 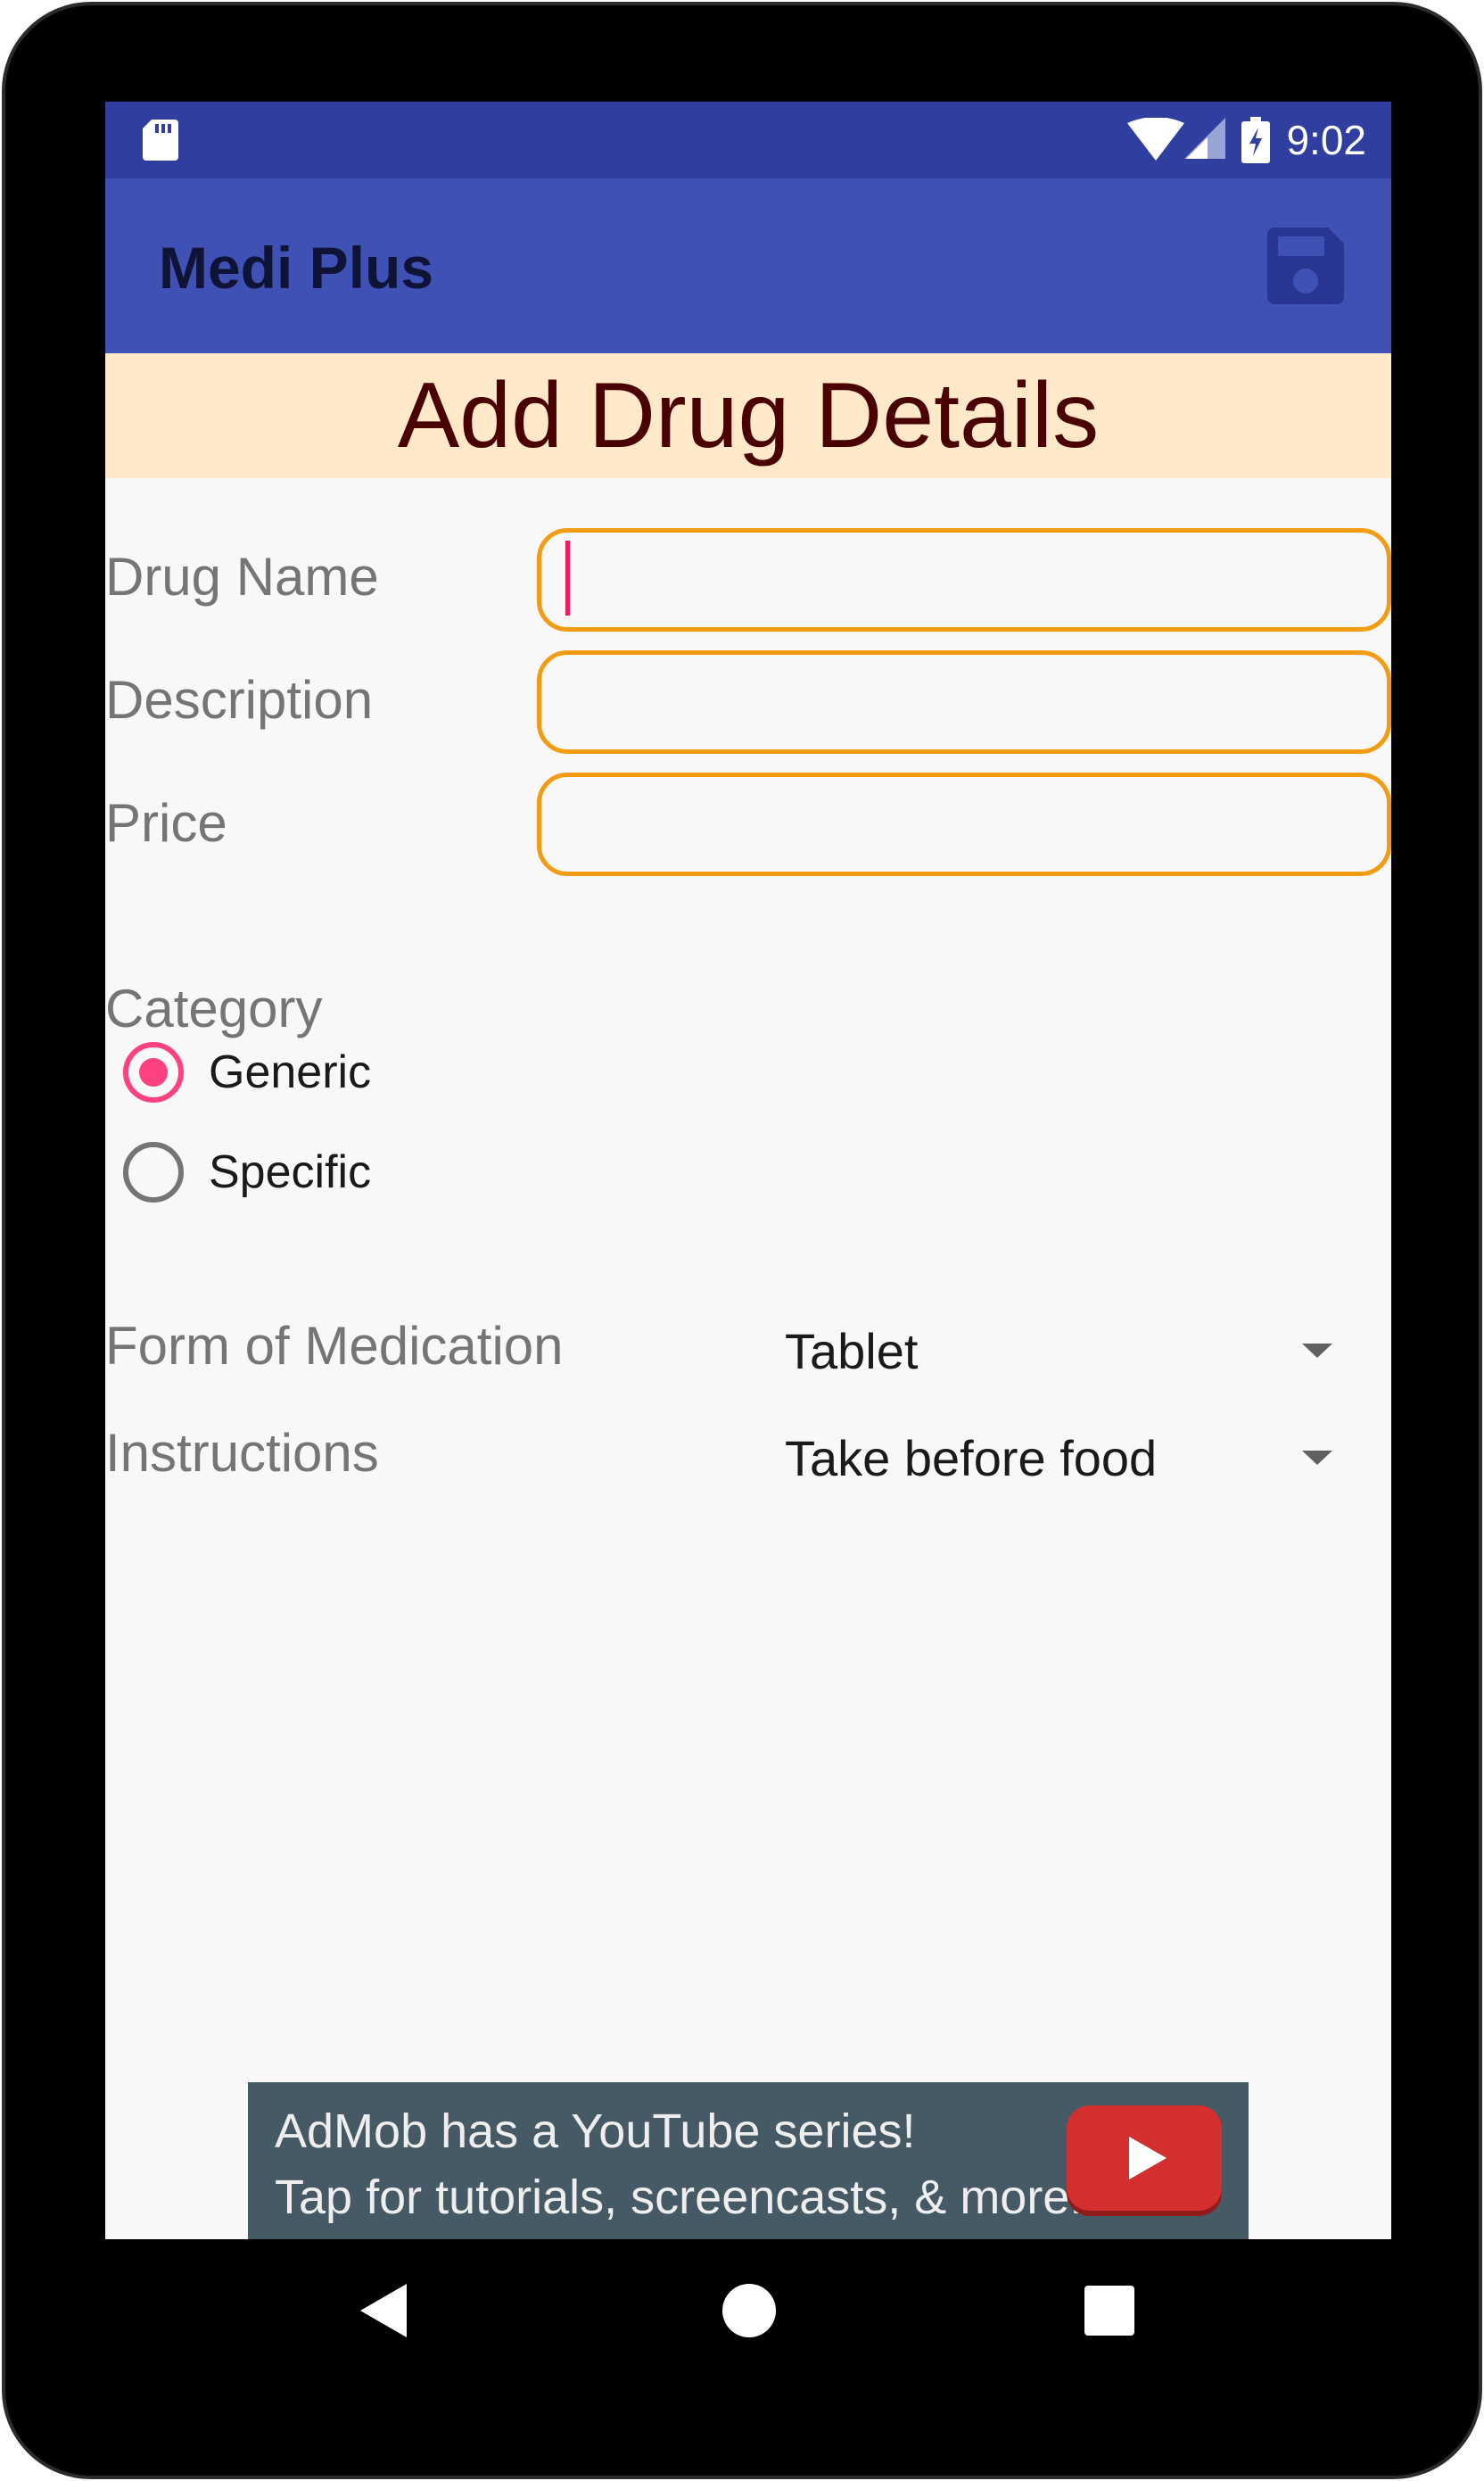 What do you see at coordinates (166, 823) in the screenshot?
I see `price-label: Price` at bounding box center [166, 823].